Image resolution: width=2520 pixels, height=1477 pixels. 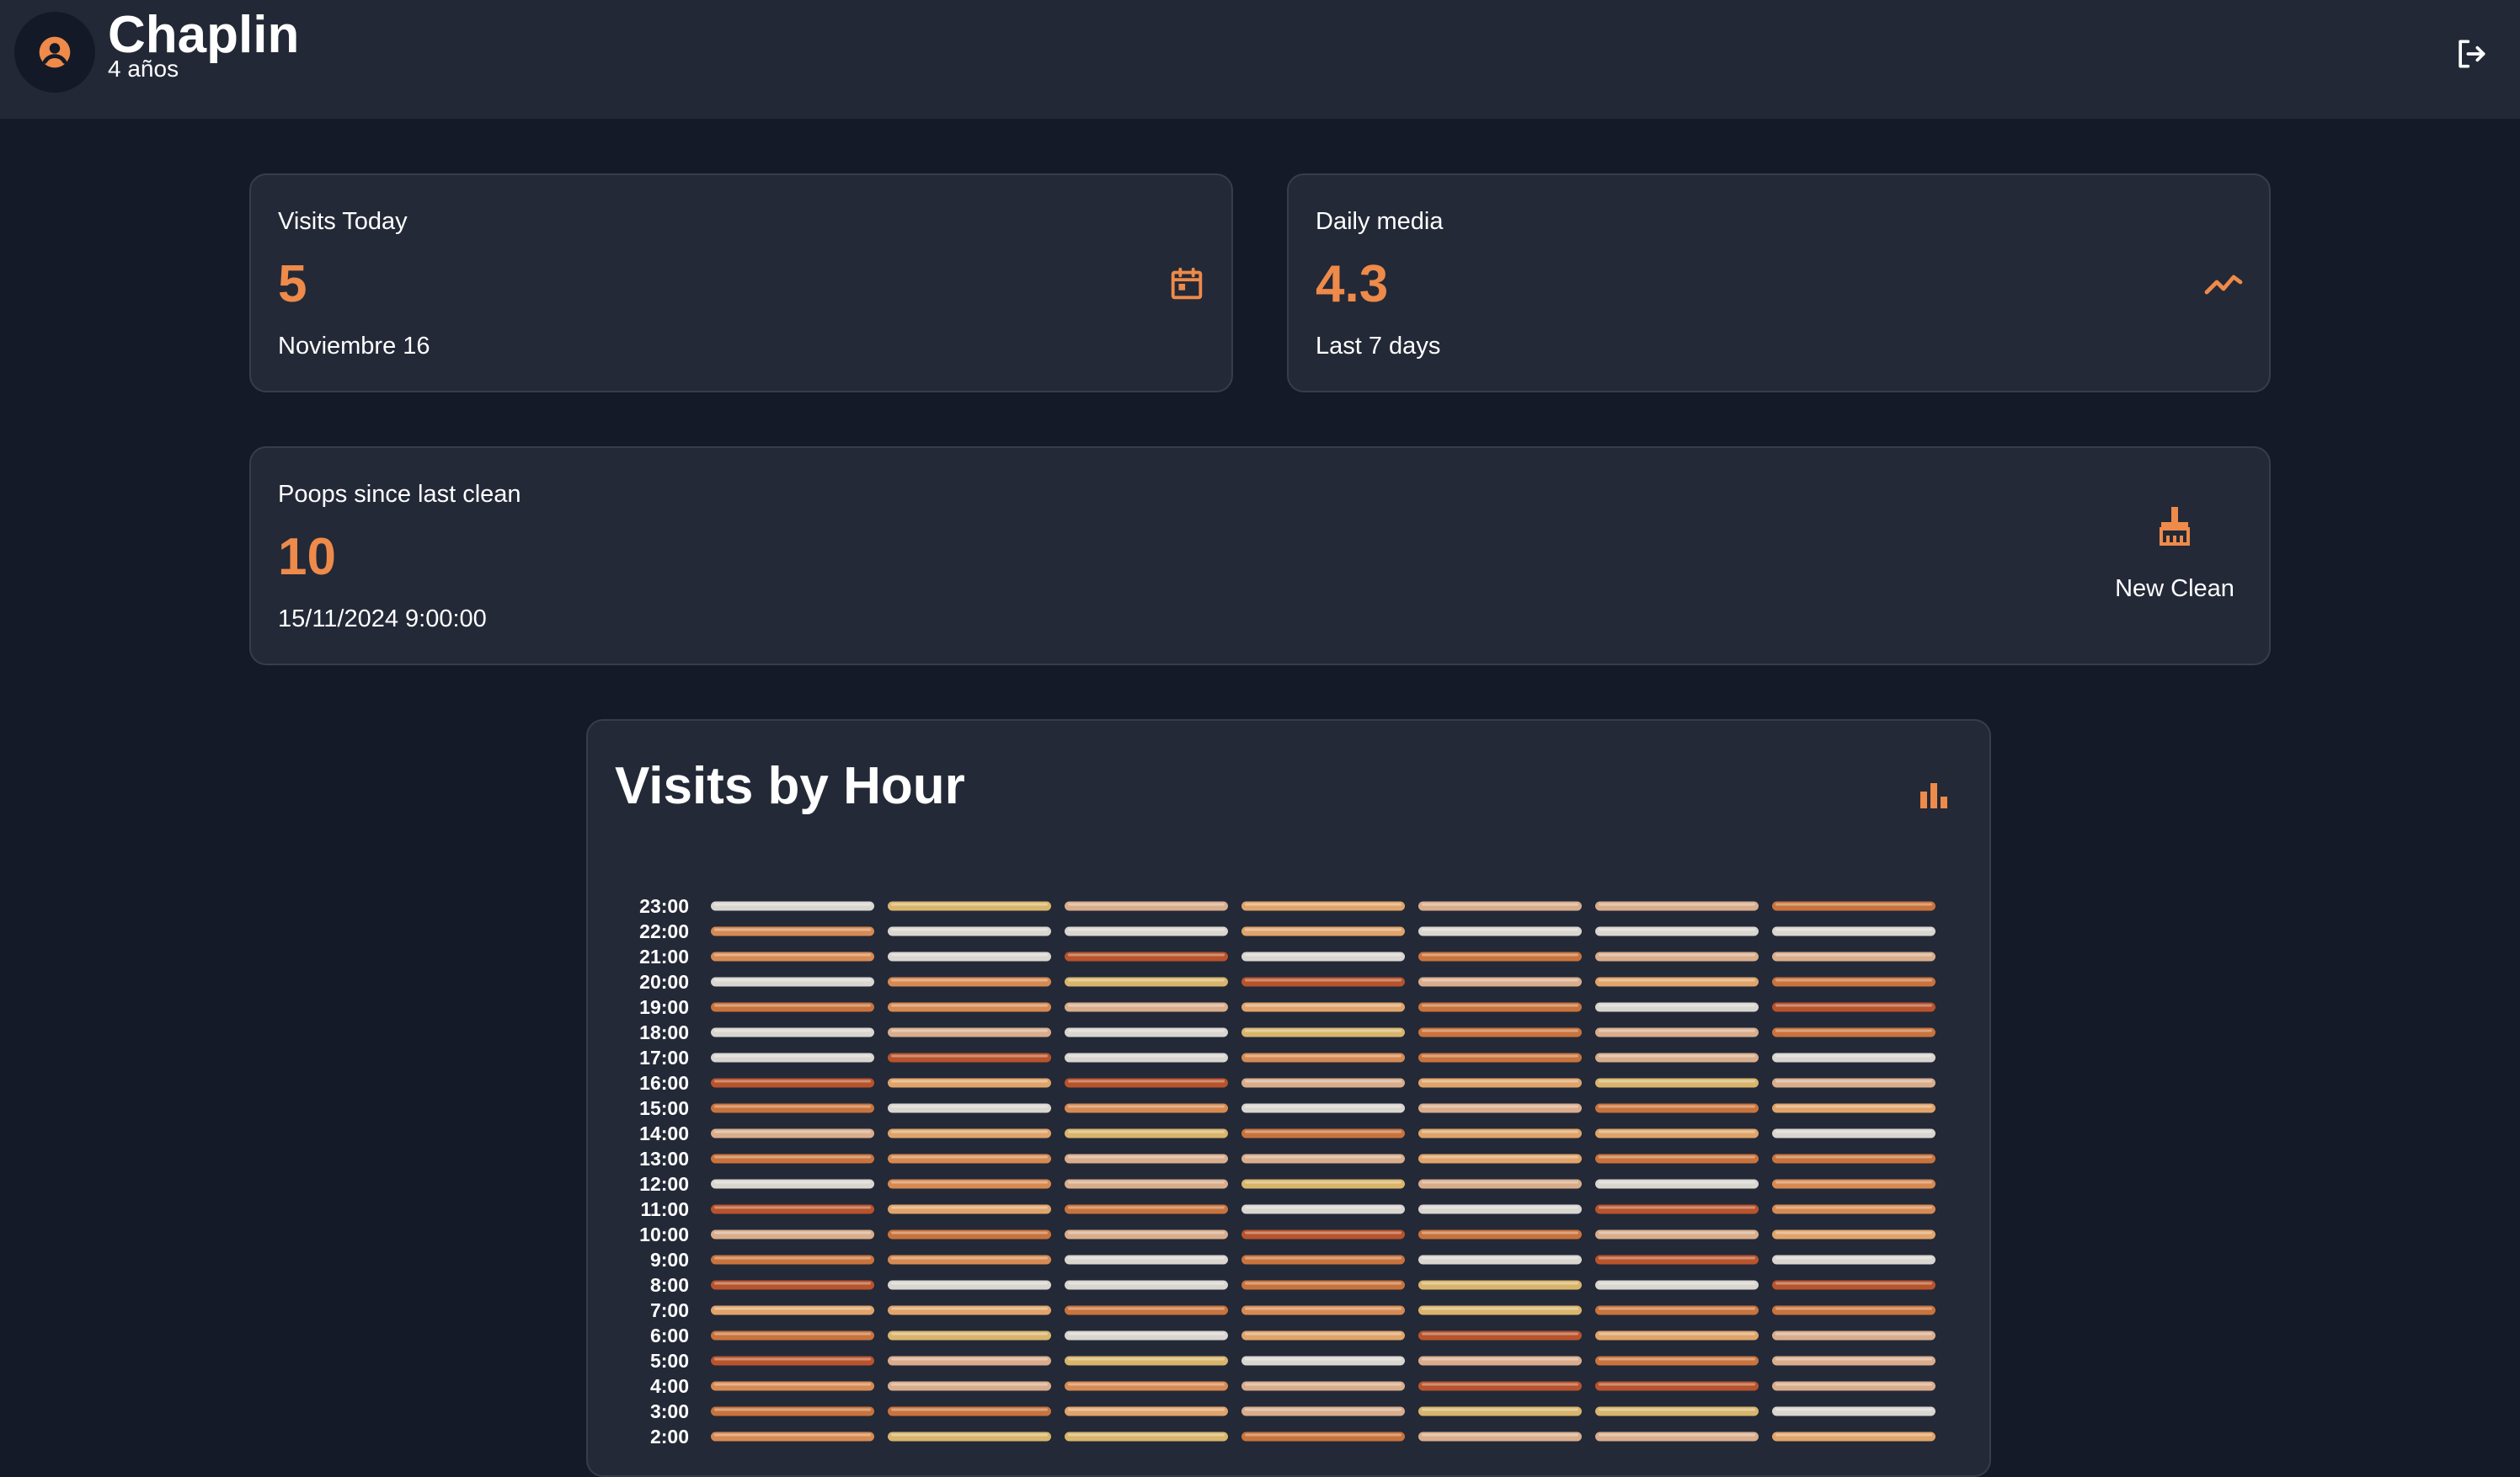 What do you see at coordinates (664, 1159) in the screenshot?
I see `hour-label: 13:00` at bounding box center [664, 1159].